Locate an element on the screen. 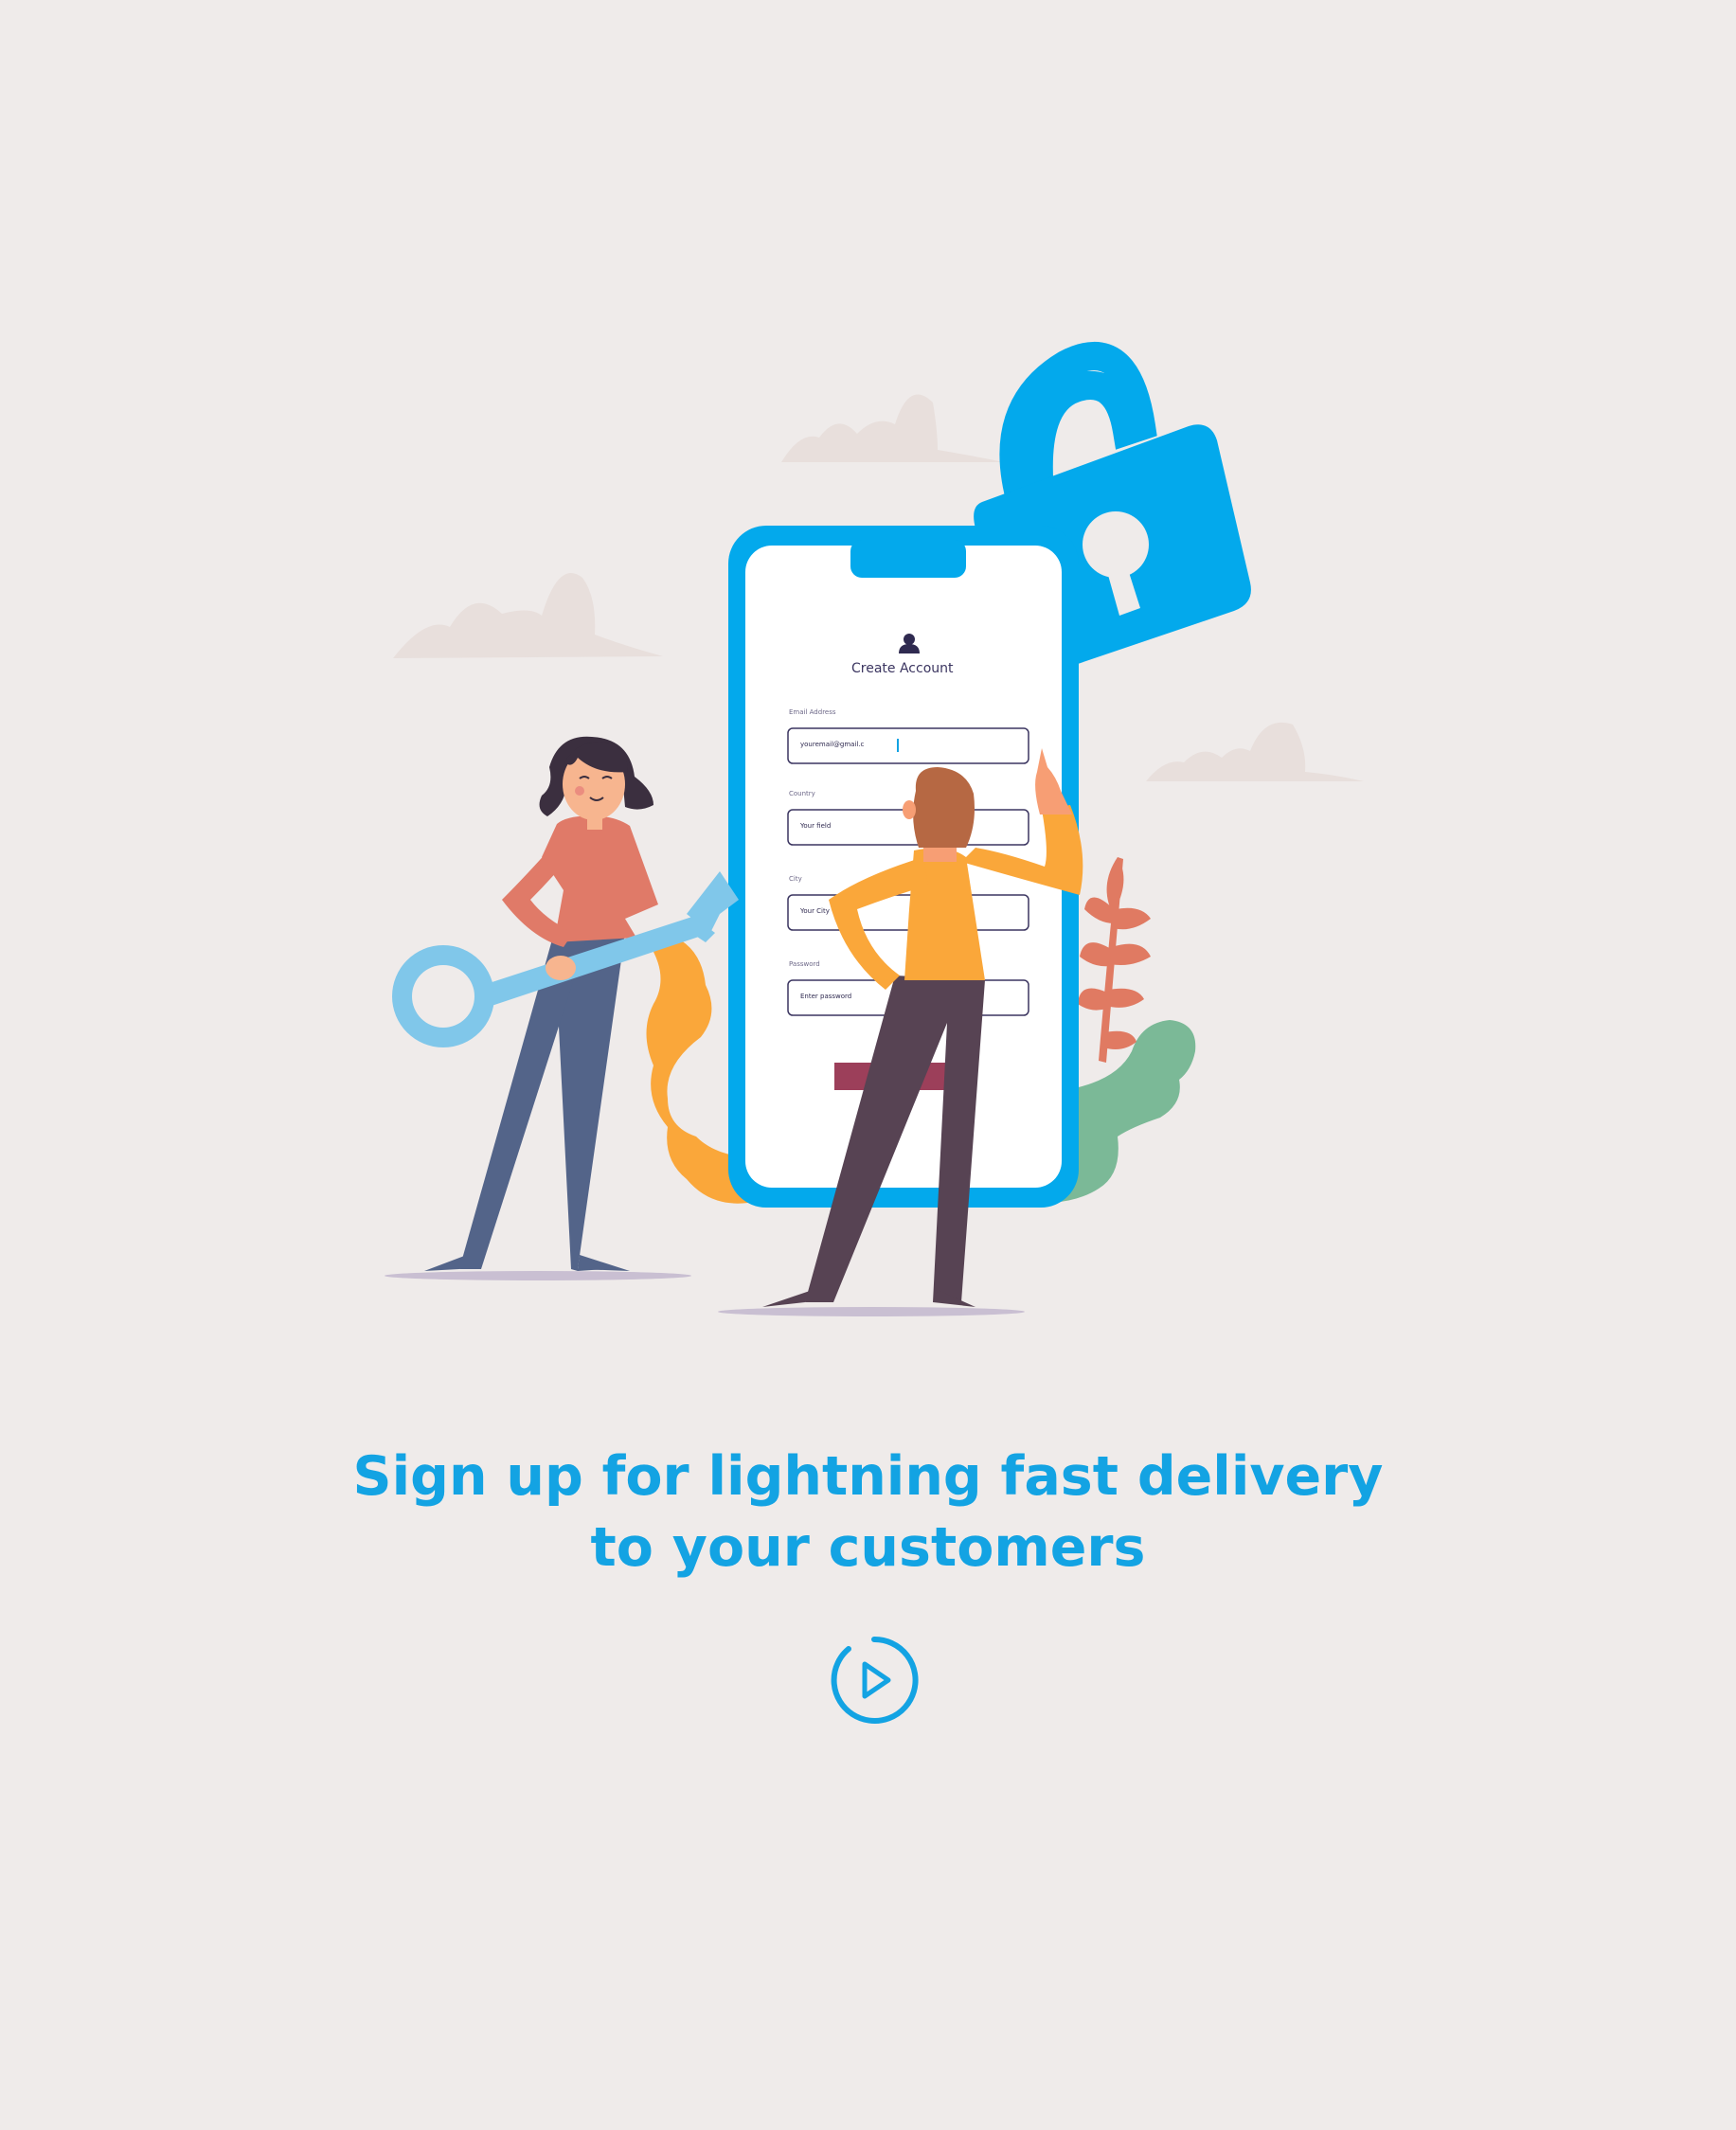 This screenshot has height=2130, width=1736. cloud-top is located at coordinates (892, 428).